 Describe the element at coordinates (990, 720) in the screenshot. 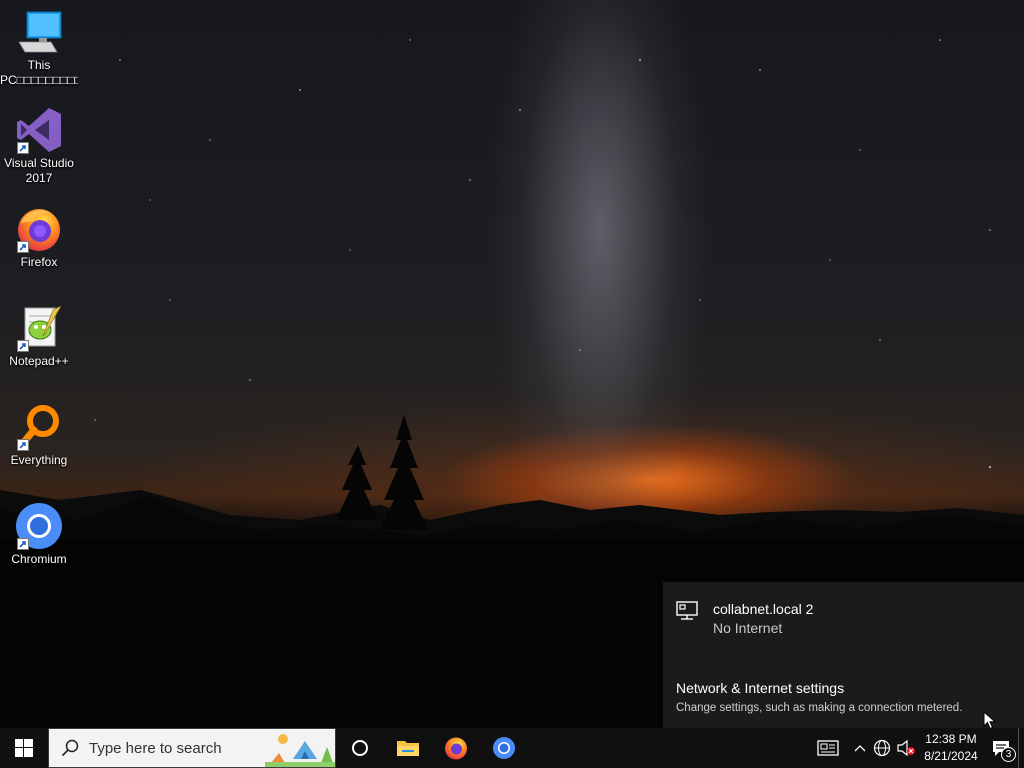

I see `mouse-cursor-icon` at that location.